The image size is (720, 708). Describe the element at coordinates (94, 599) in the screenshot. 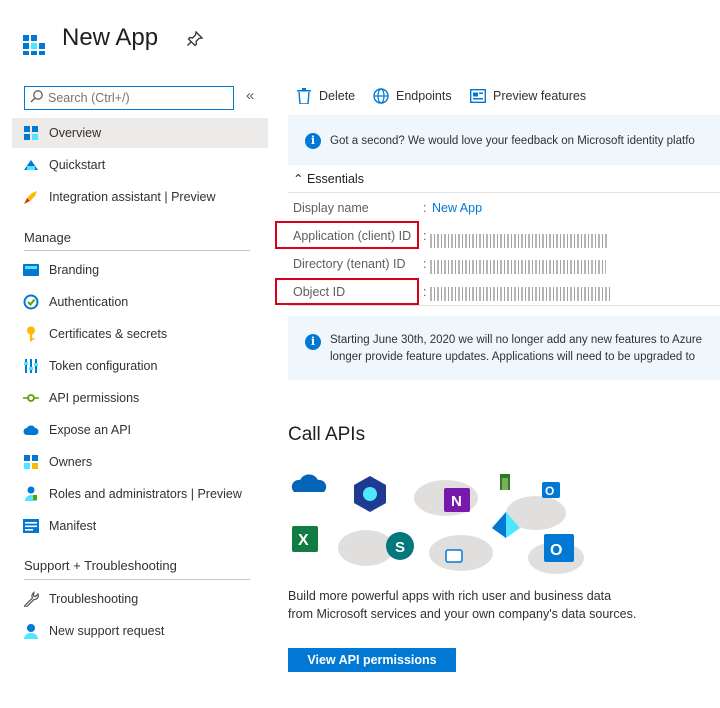

I see `sidebar-item-label: Troubleshooting` at that location.